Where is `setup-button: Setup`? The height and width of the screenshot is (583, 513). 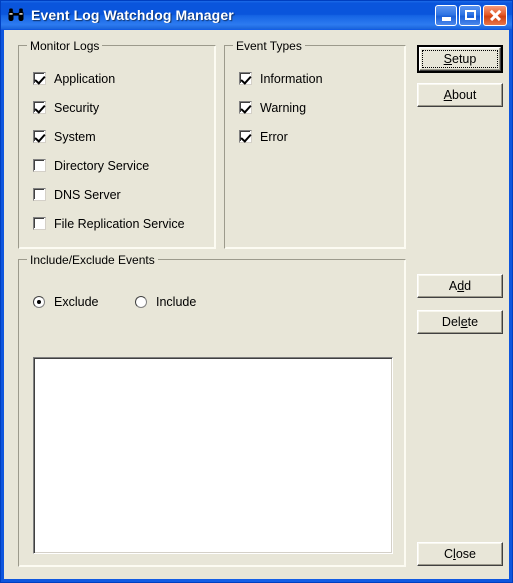 setup-button: Setup is located at coordinates (460, 59).